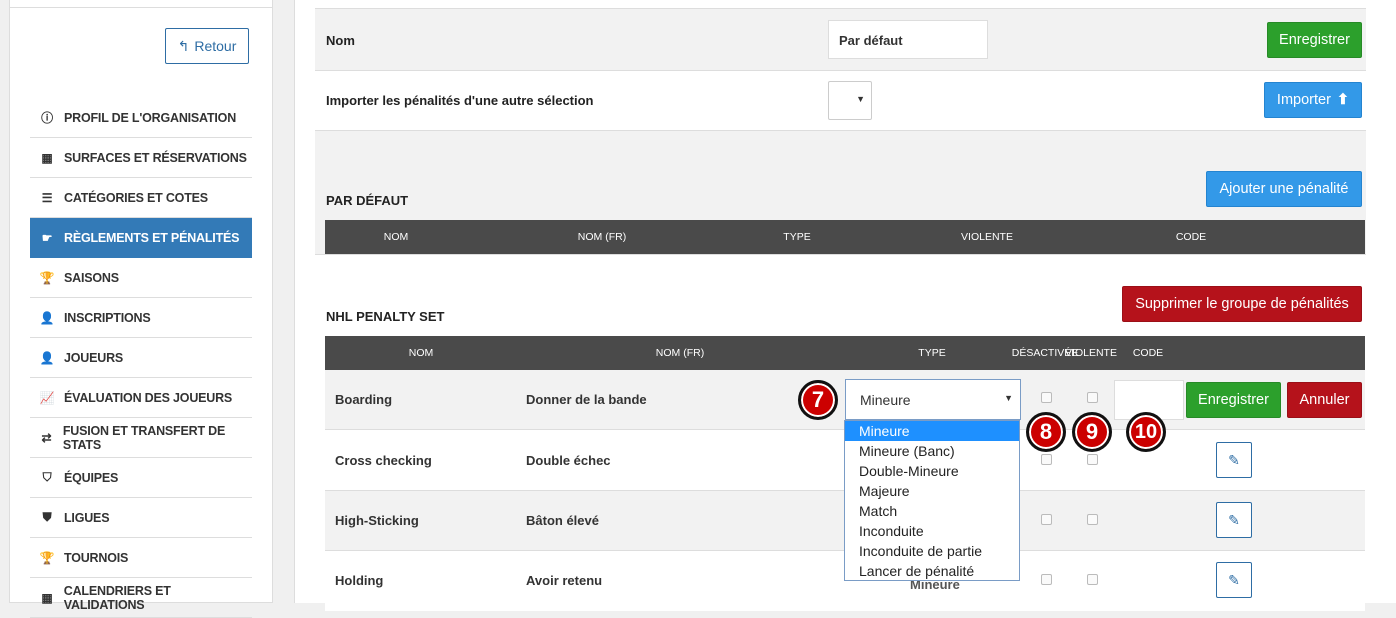 This screenshot has width=1396, height=618. What do you see at coordinates (47, 597) in the screenshot?
I see `calendar-icon: ▦` at bounding box center [47, 597].